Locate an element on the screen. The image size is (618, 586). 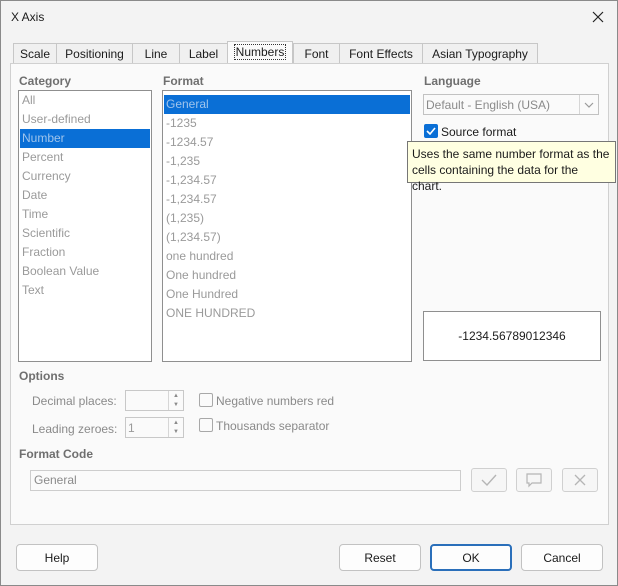
format-item: -1235 is located at coordinates (287, 123).